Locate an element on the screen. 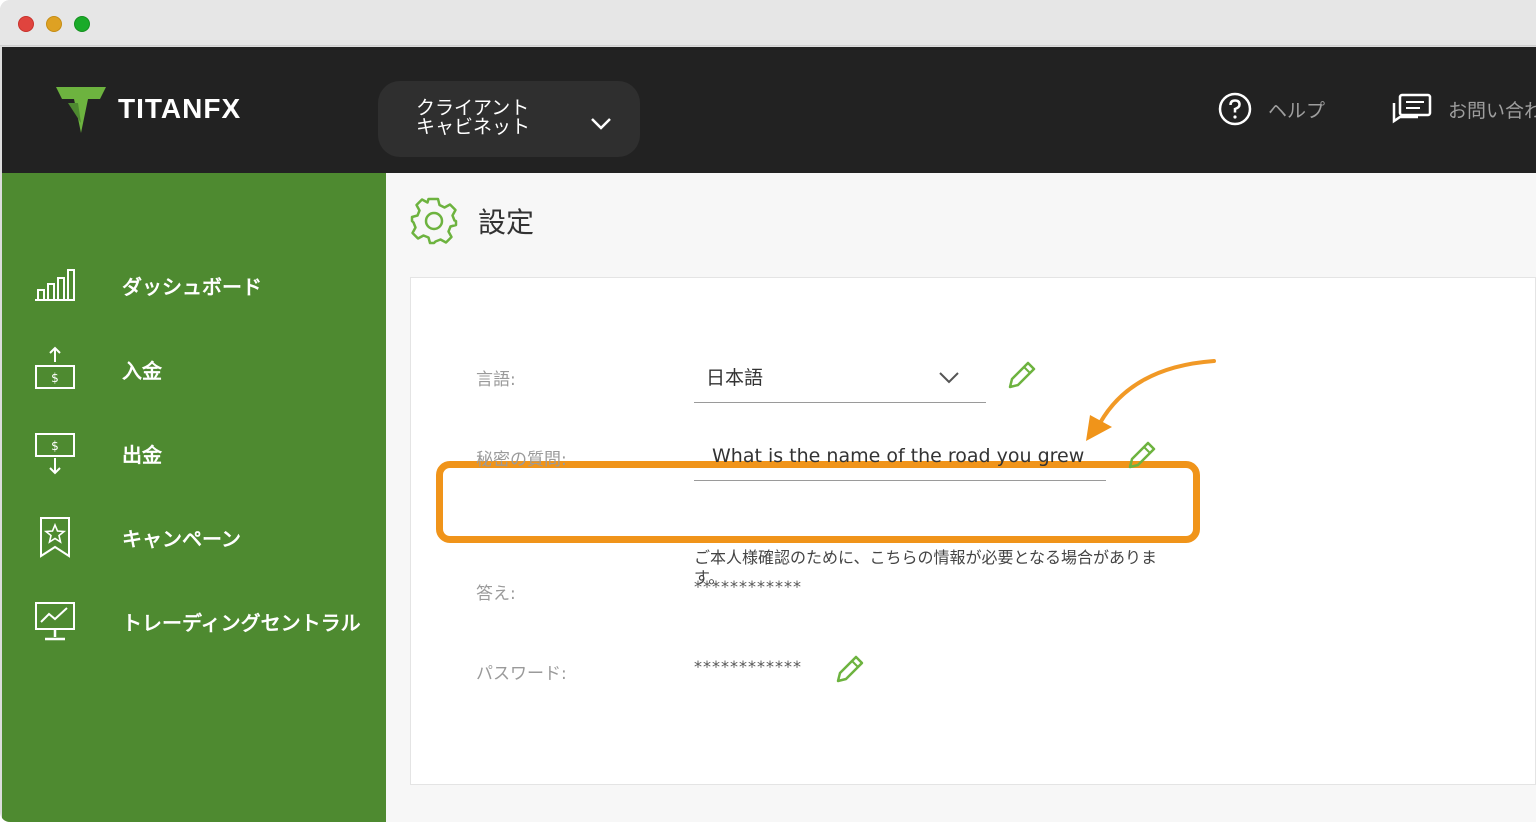 This screenshot has height=822, width=1536. client-cabinet-dropdown: クライアント キャビネット is located at coordinates (509, 119).